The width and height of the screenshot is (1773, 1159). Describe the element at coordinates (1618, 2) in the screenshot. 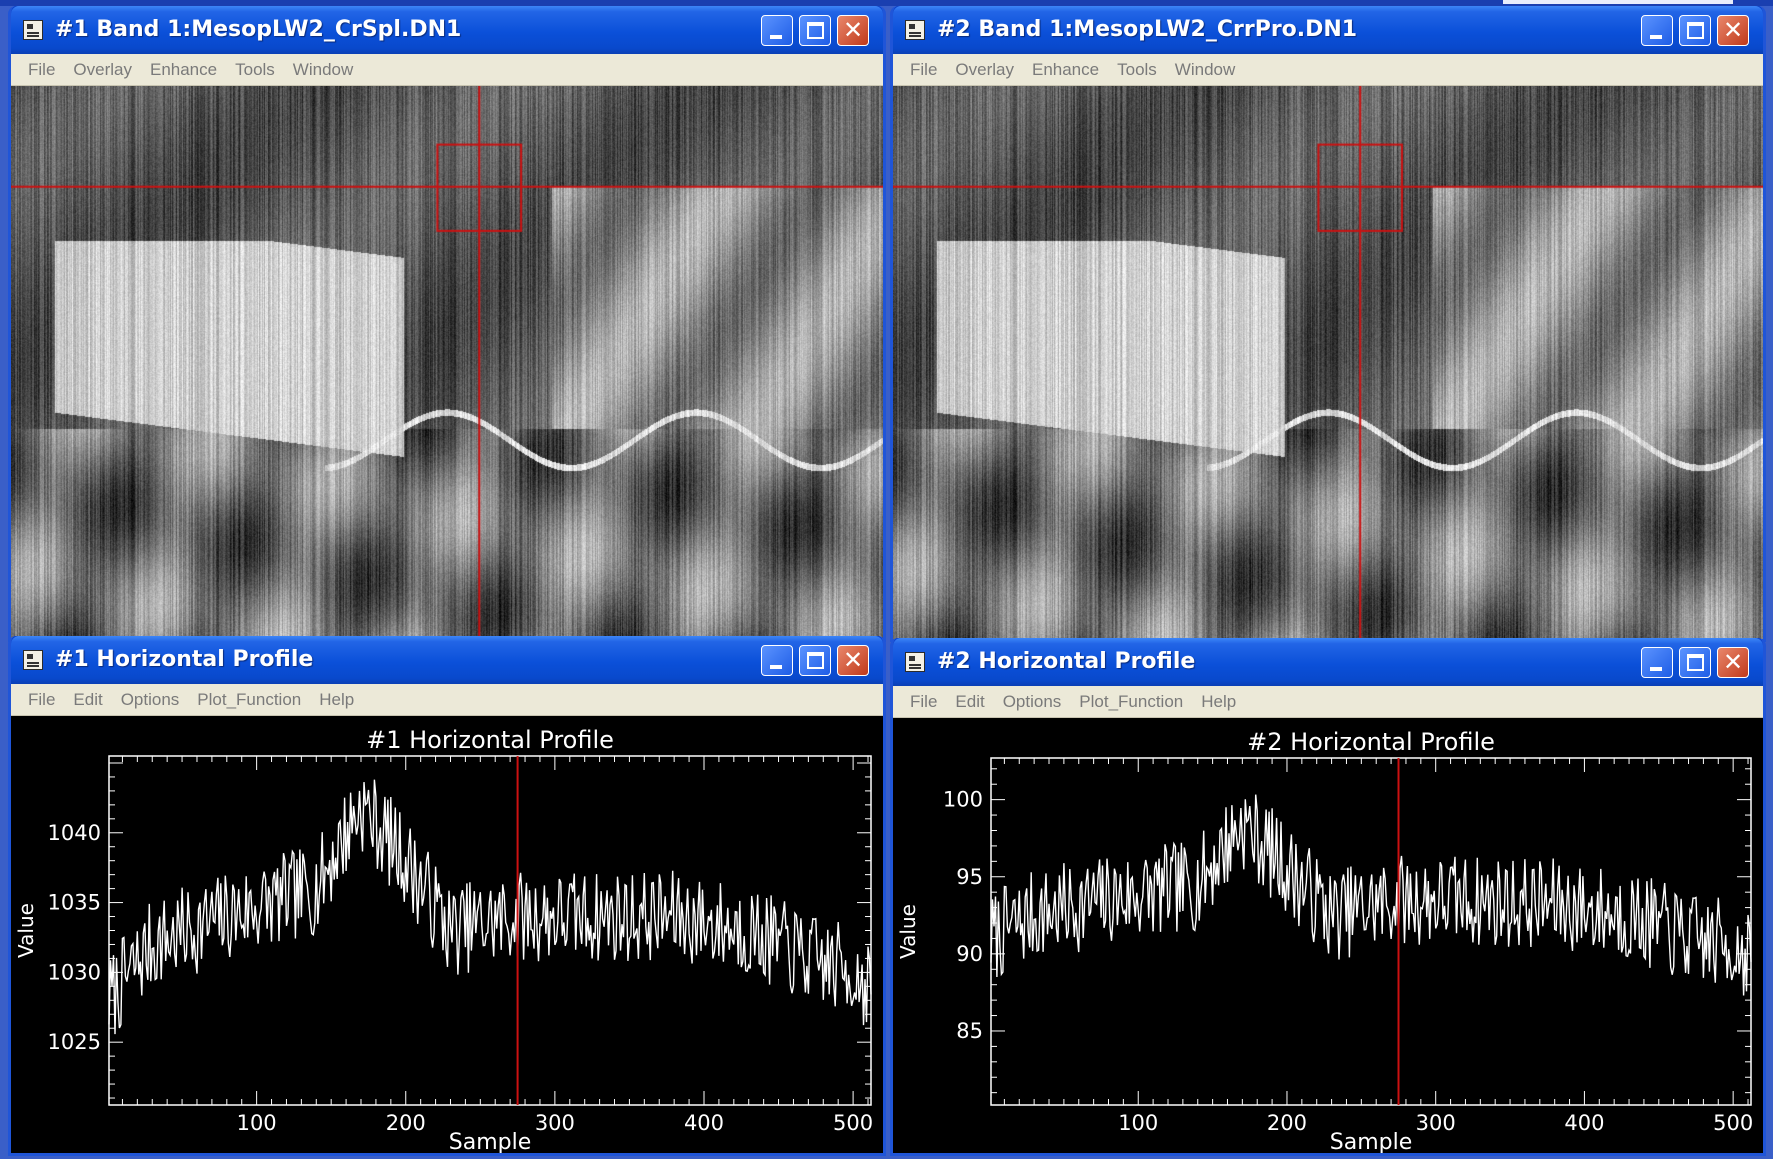

I see `taskbar-highlight` at that location.